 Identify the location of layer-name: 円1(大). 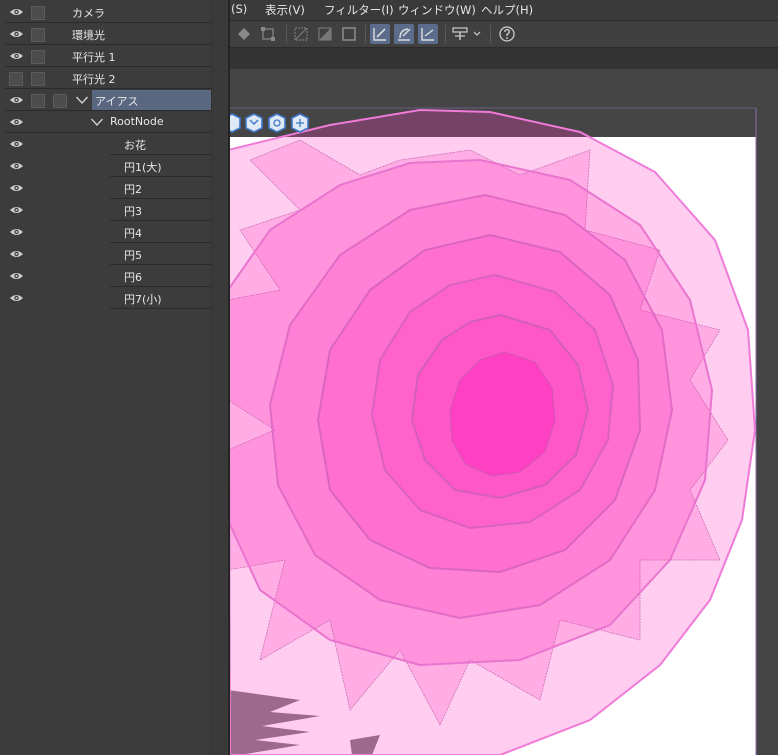
(143, 167).